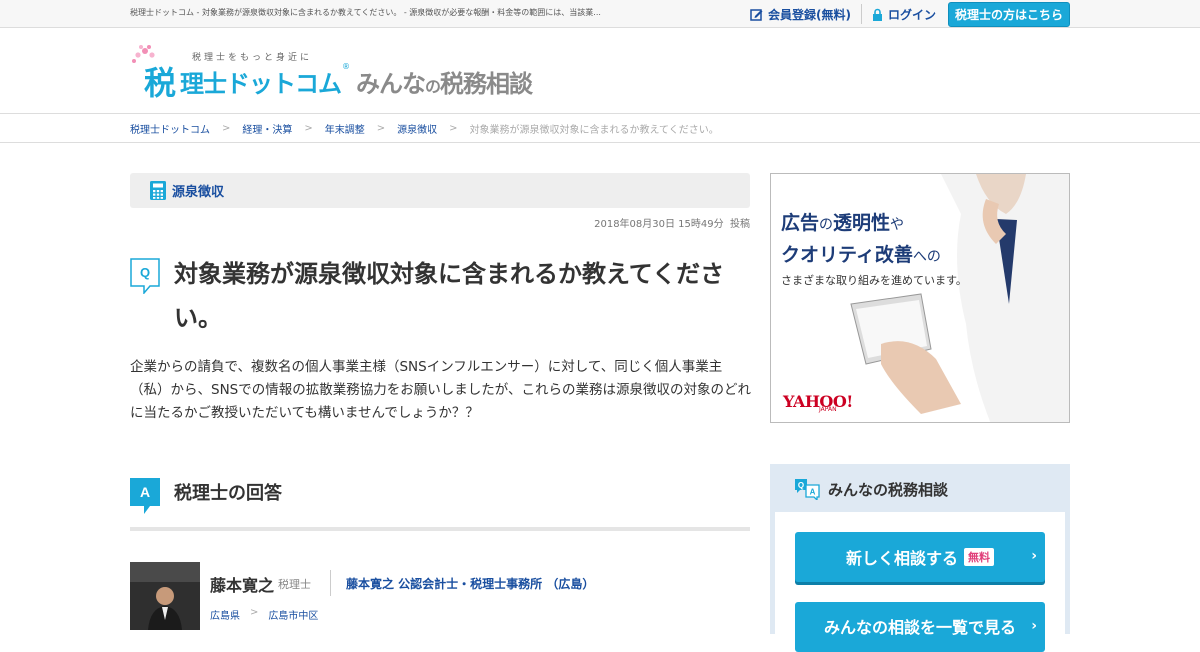 This screenshot has height=652, width=1200. What do you see at coordinates (1008, 14) in the screenshot?
I see `tax-pro-button: 税理士の方はこちら` at bounding box center [1008, 14].